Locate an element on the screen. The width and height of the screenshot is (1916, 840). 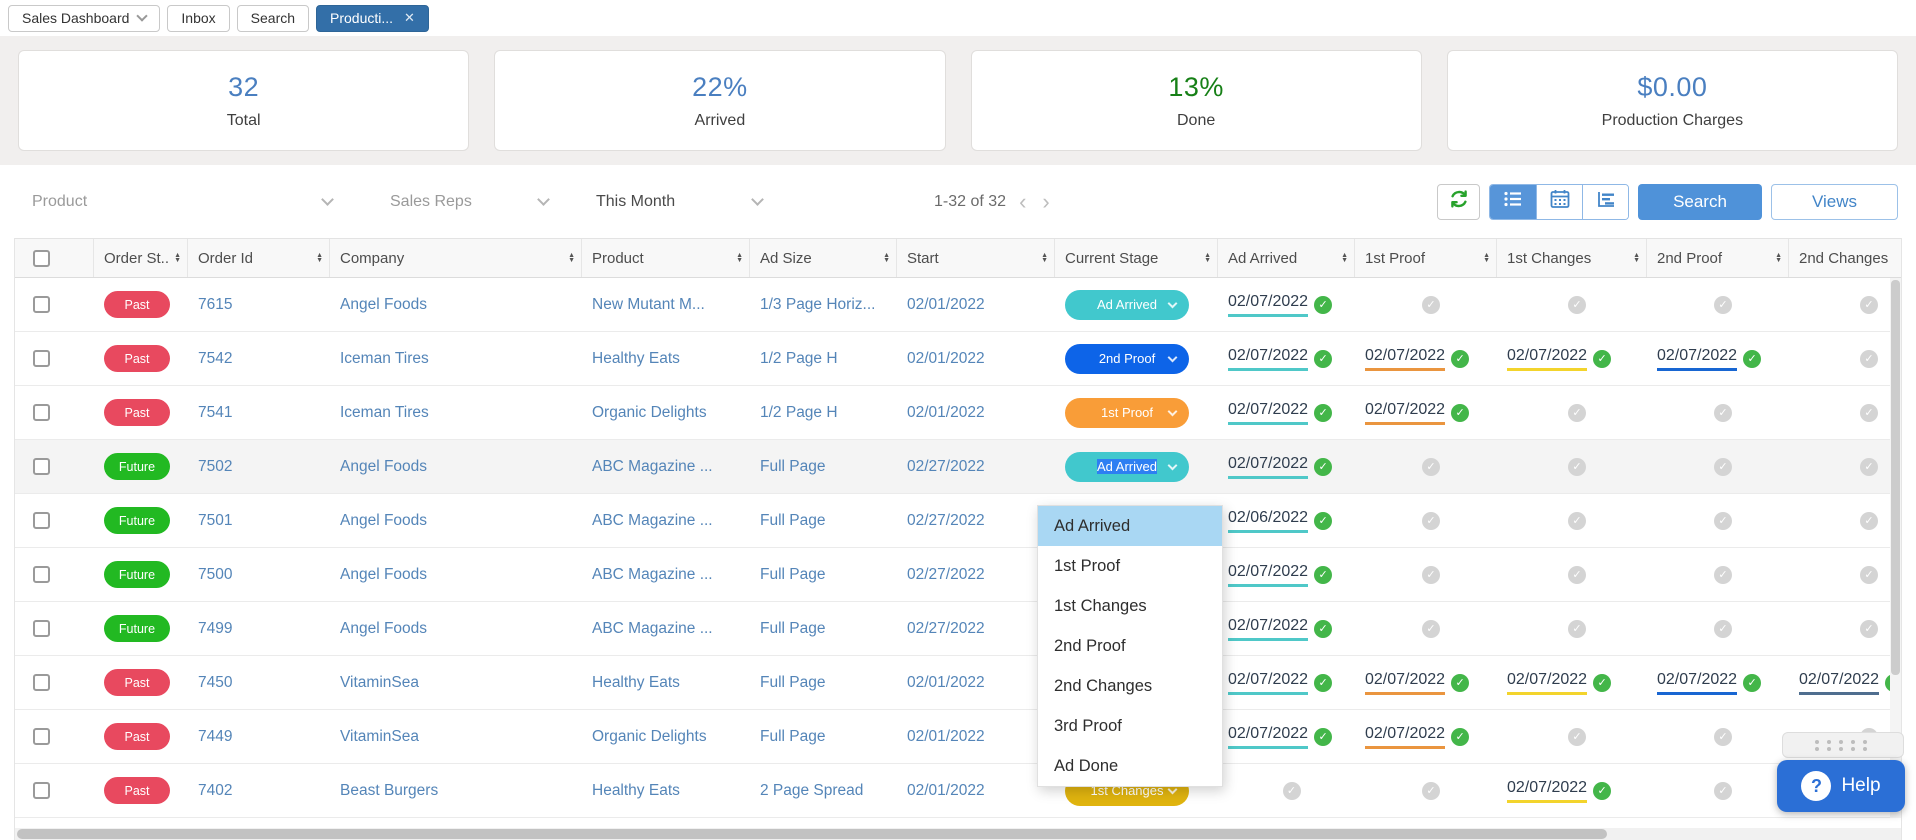
stage-menu-item: 1st Proof is located at coordinates (1130, 566).